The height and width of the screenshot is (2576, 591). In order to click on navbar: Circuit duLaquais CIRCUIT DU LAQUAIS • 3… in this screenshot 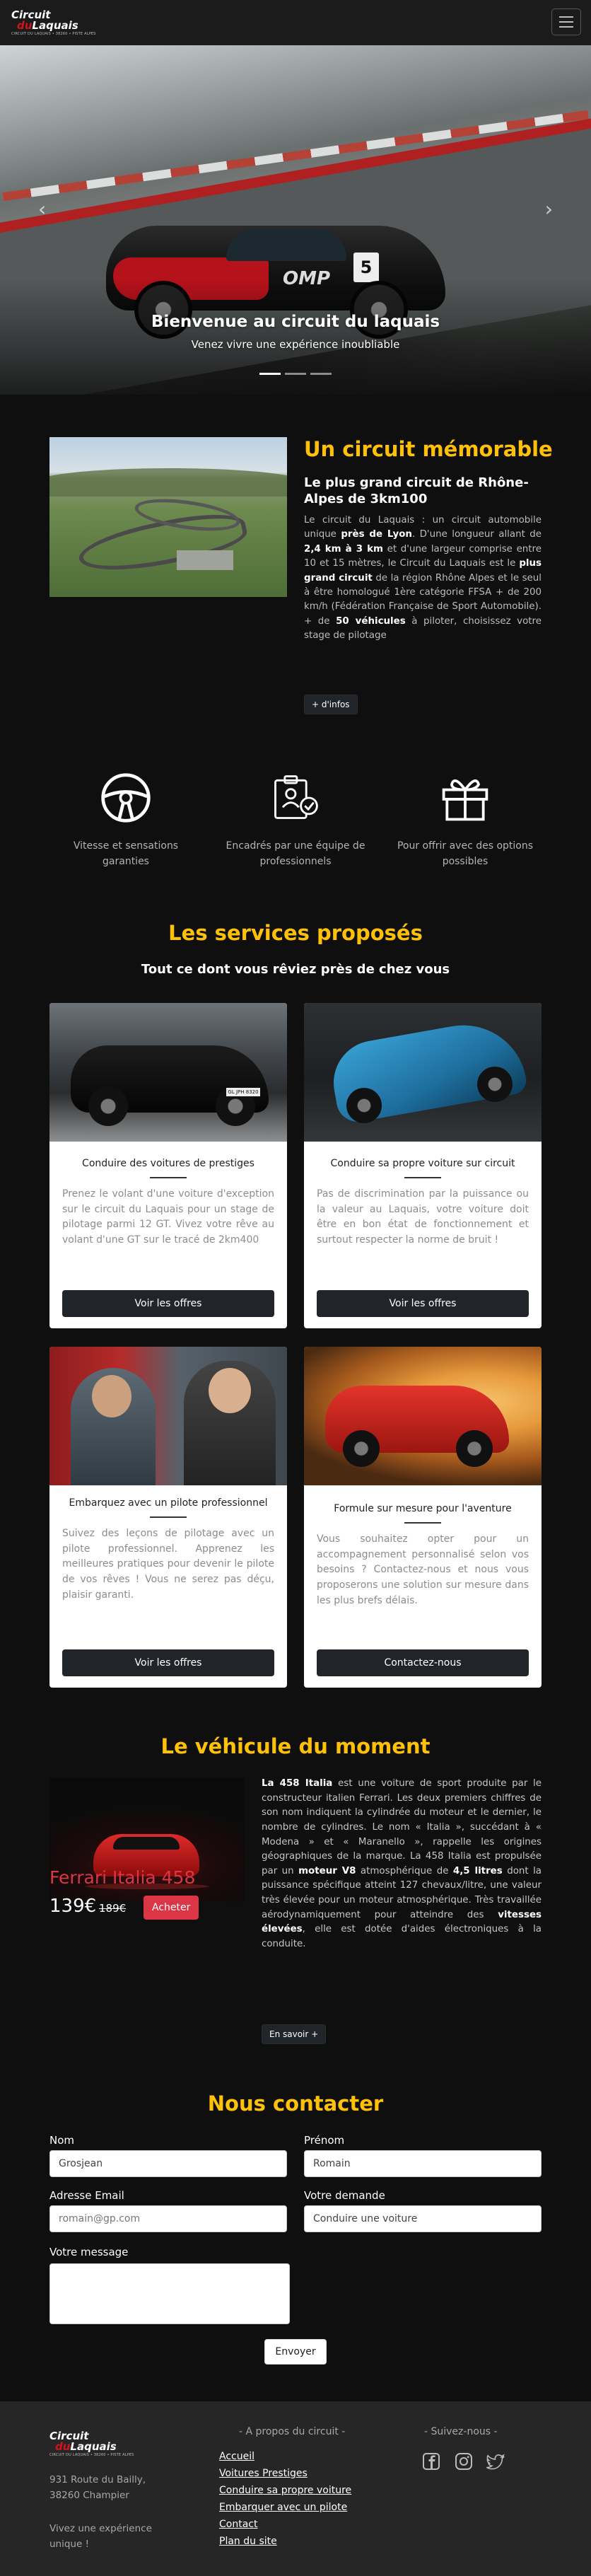, I will do `click(295, 22)`.